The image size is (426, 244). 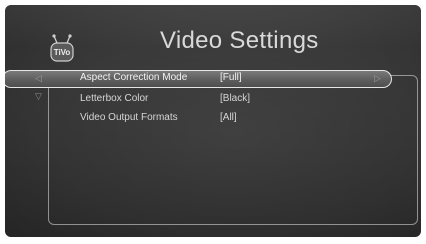 What do you see at coordinates (134, 77) in the screenshot?
I see `setting-label: Aspect Correction Mode` at bounding box center [134, 77].